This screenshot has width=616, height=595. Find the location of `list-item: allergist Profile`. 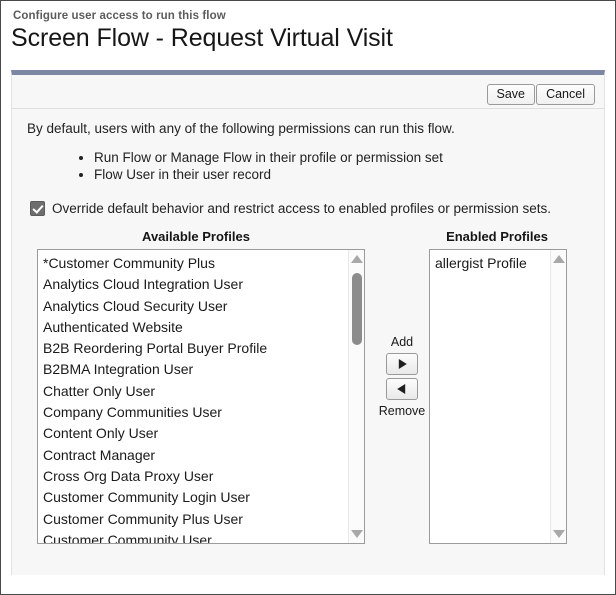

list-item: allergist Profile is located at coordinates (492, 263).